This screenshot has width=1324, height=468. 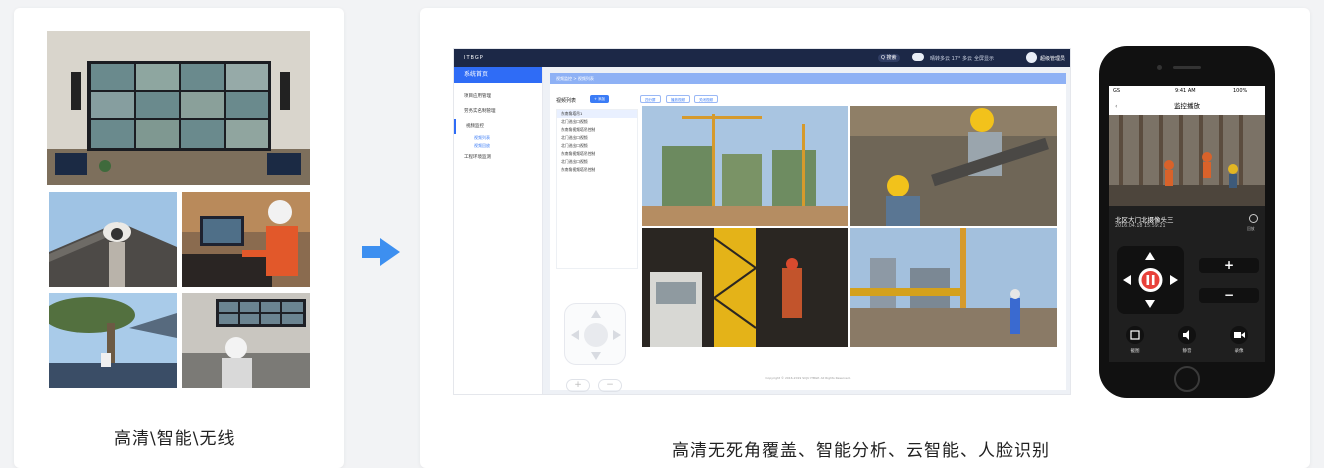 I want to click on fullscreen-button: 全屏显示, so click(x=984, y=58).